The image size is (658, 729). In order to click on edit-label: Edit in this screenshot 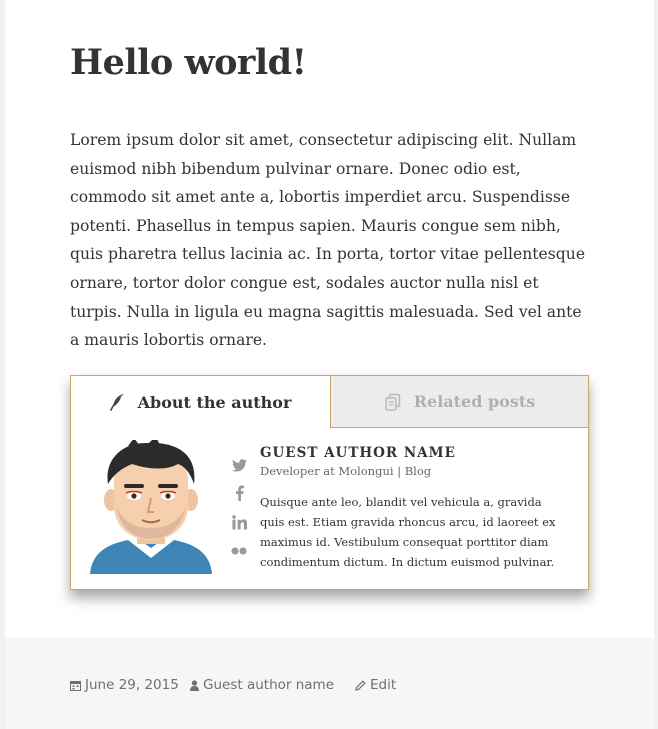, I will do `click(383, 685)`.